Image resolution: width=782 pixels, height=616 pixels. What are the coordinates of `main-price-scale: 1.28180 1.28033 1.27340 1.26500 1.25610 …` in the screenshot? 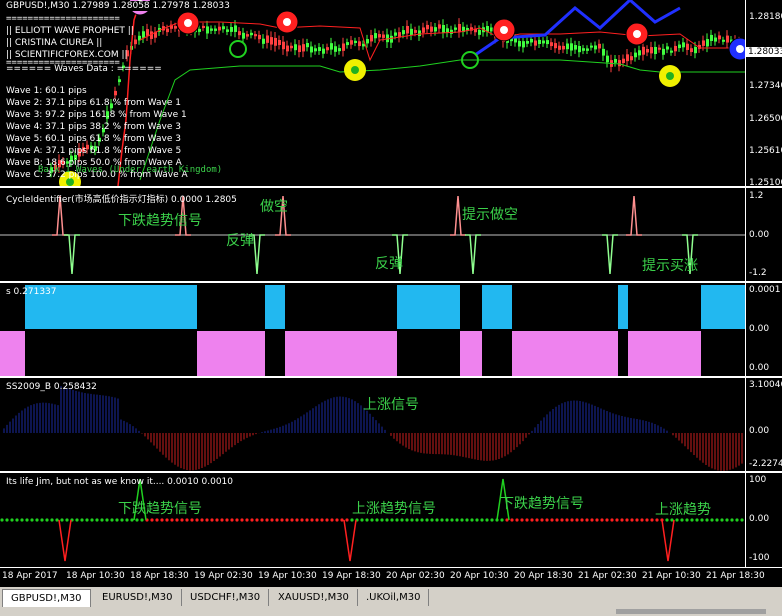 It's located at (763, 94).